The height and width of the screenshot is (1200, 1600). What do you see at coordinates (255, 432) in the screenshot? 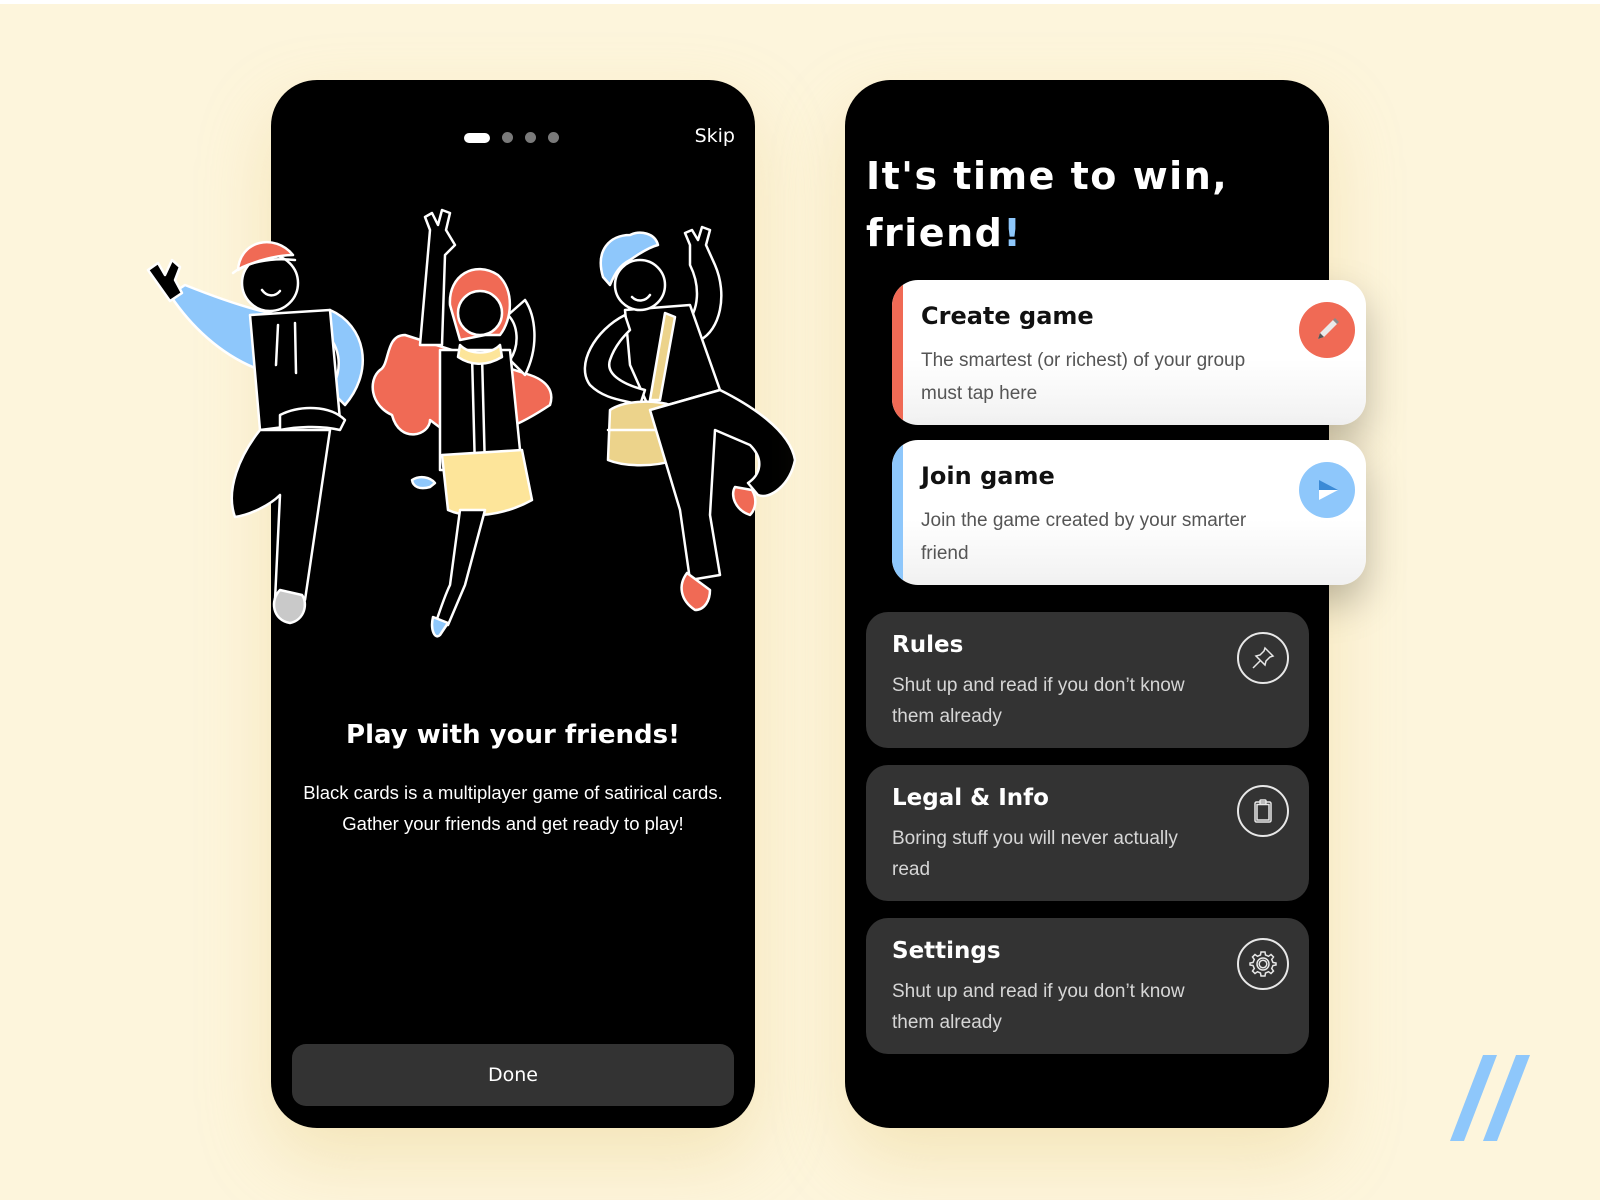
I see `character-cap-boy` at bounding box center [255, 432].